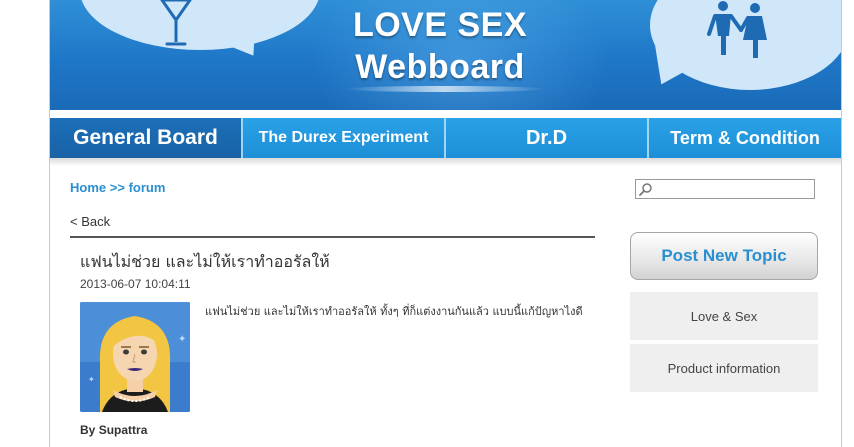 The height and width of the screenshot is (447, 854). I want to click on banner-title-line2: Webboard, so click(440, 67).